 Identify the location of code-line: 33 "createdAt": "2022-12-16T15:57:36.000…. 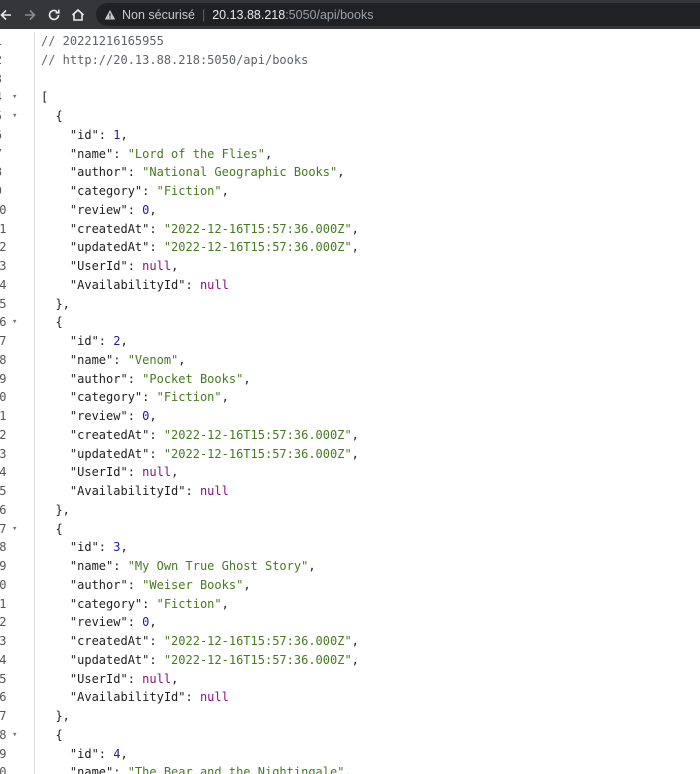
(350, 641).